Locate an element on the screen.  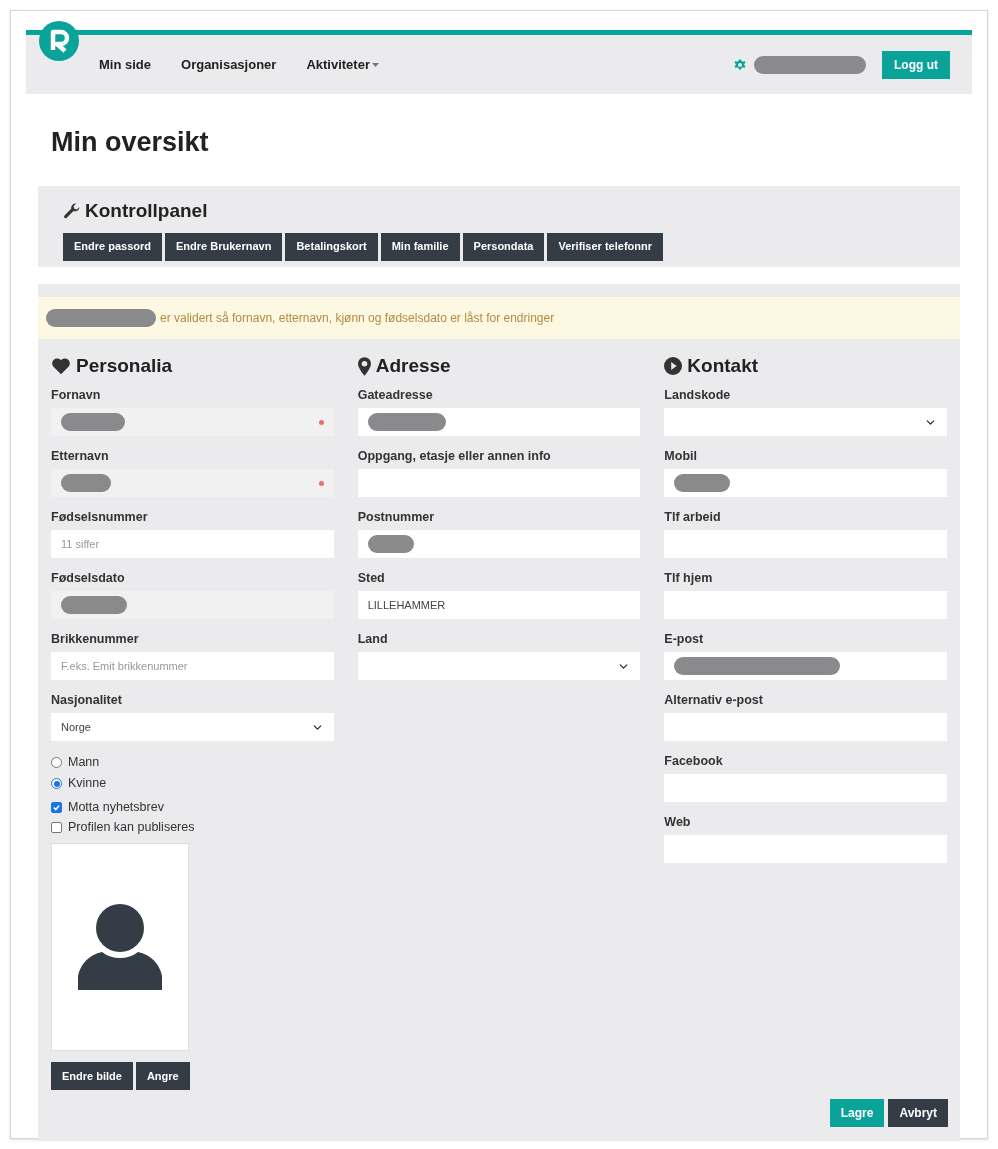
nav-link: Aktiviteter is located at coordinates (342, 64).